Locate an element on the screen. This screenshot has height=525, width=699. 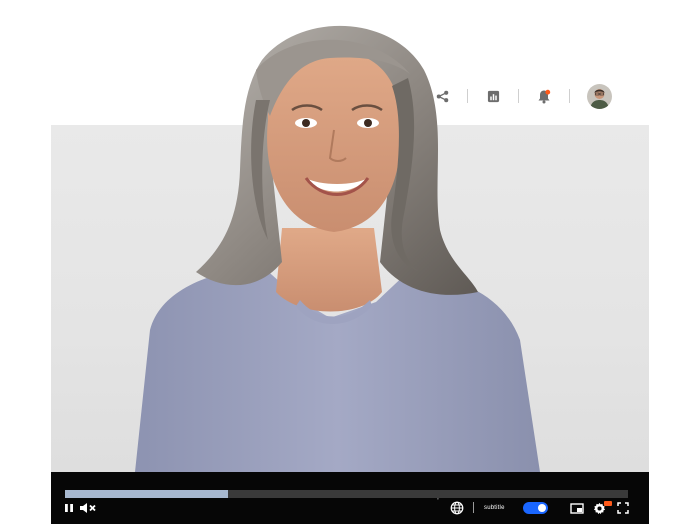
picture-in-picture-icon is located at coordinates (577, 508).